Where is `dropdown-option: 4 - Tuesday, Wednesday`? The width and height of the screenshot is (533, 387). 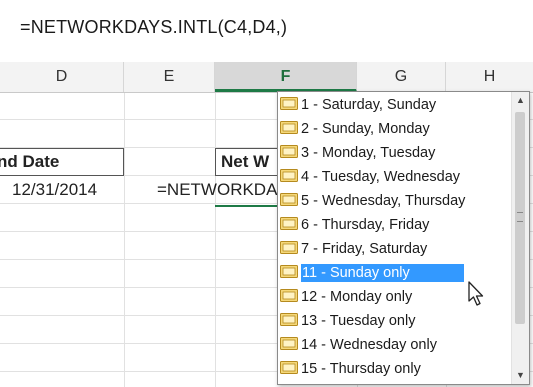
dropdown-option: 4 - Tuesday, Wednesday is located at coordinates (370, 177).